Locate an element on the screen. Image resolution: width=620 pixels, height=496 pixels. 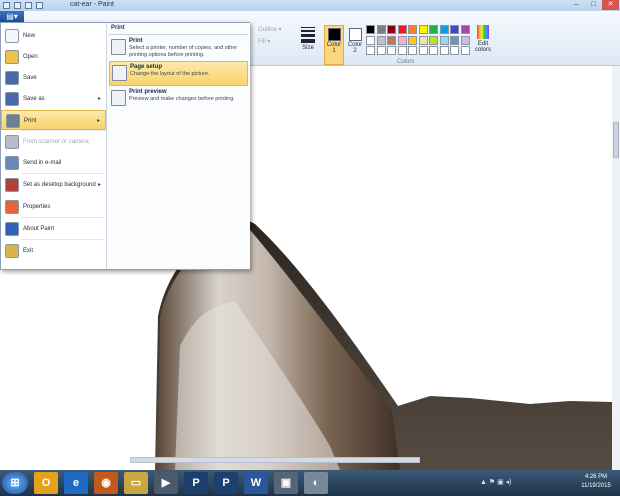
taskbar-word-icon: W is located at coordinates (256, 483).